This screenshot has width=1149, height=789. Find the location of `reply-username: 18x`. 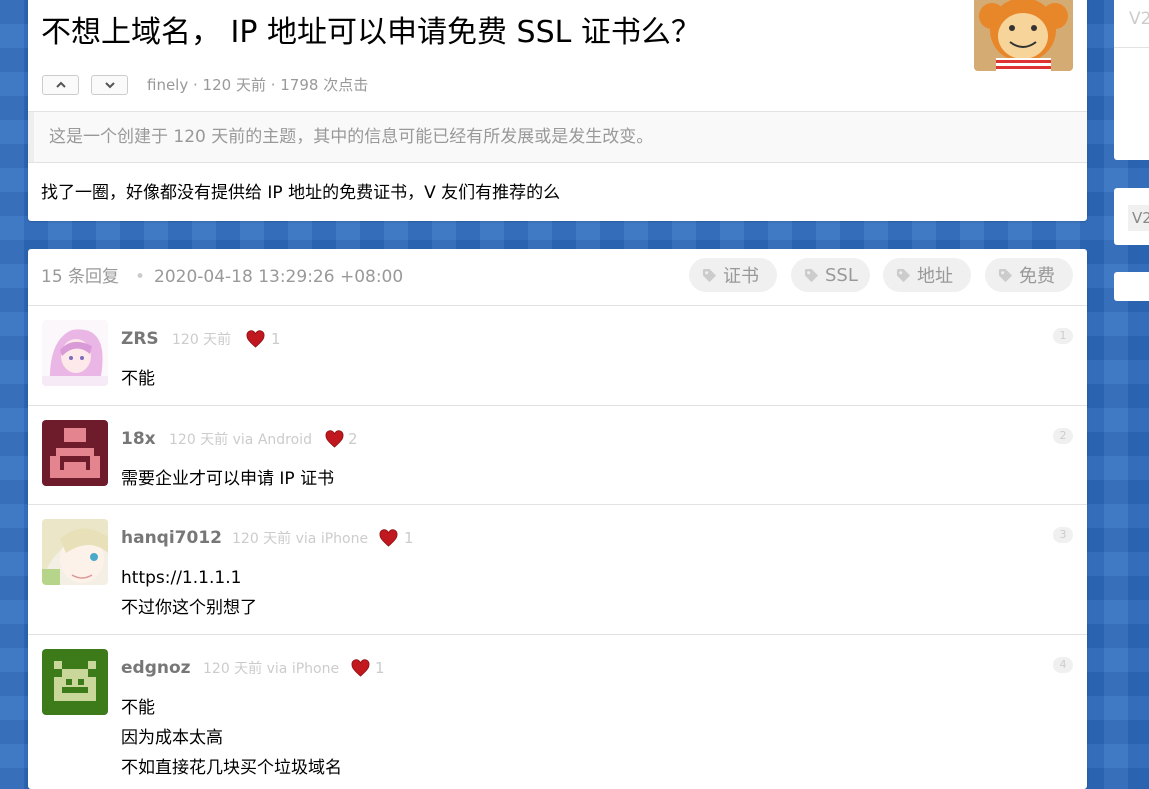

reply-username: 18x is located at coordinates (138, 439).